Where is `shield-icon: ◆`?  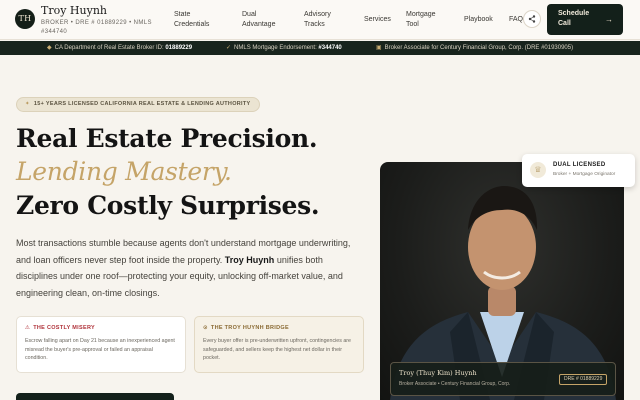
shield-icon: ◆ is located at coordinates (49, 48).